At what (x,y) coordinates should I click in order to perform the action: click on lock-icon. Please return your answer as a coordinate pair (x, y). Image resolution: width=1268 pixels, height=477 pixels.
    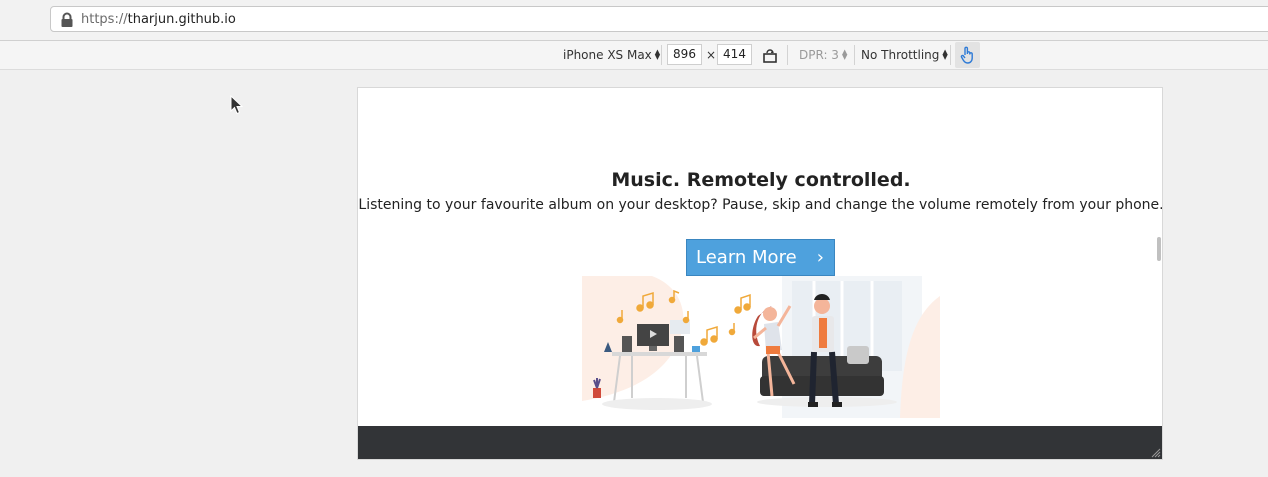
    Looking at the image, I should click on (67, 19).